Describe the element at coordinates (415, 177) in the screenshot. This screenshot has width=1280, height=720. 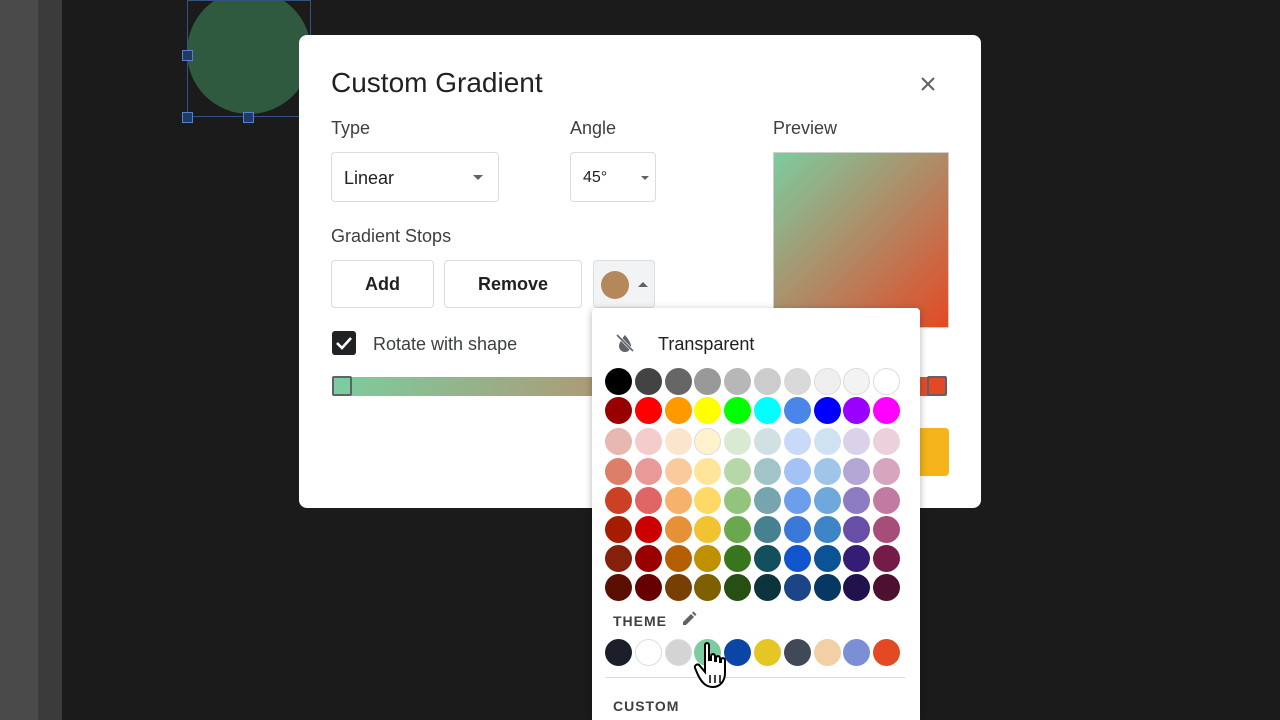
I see `type-select: Linear` at that location.